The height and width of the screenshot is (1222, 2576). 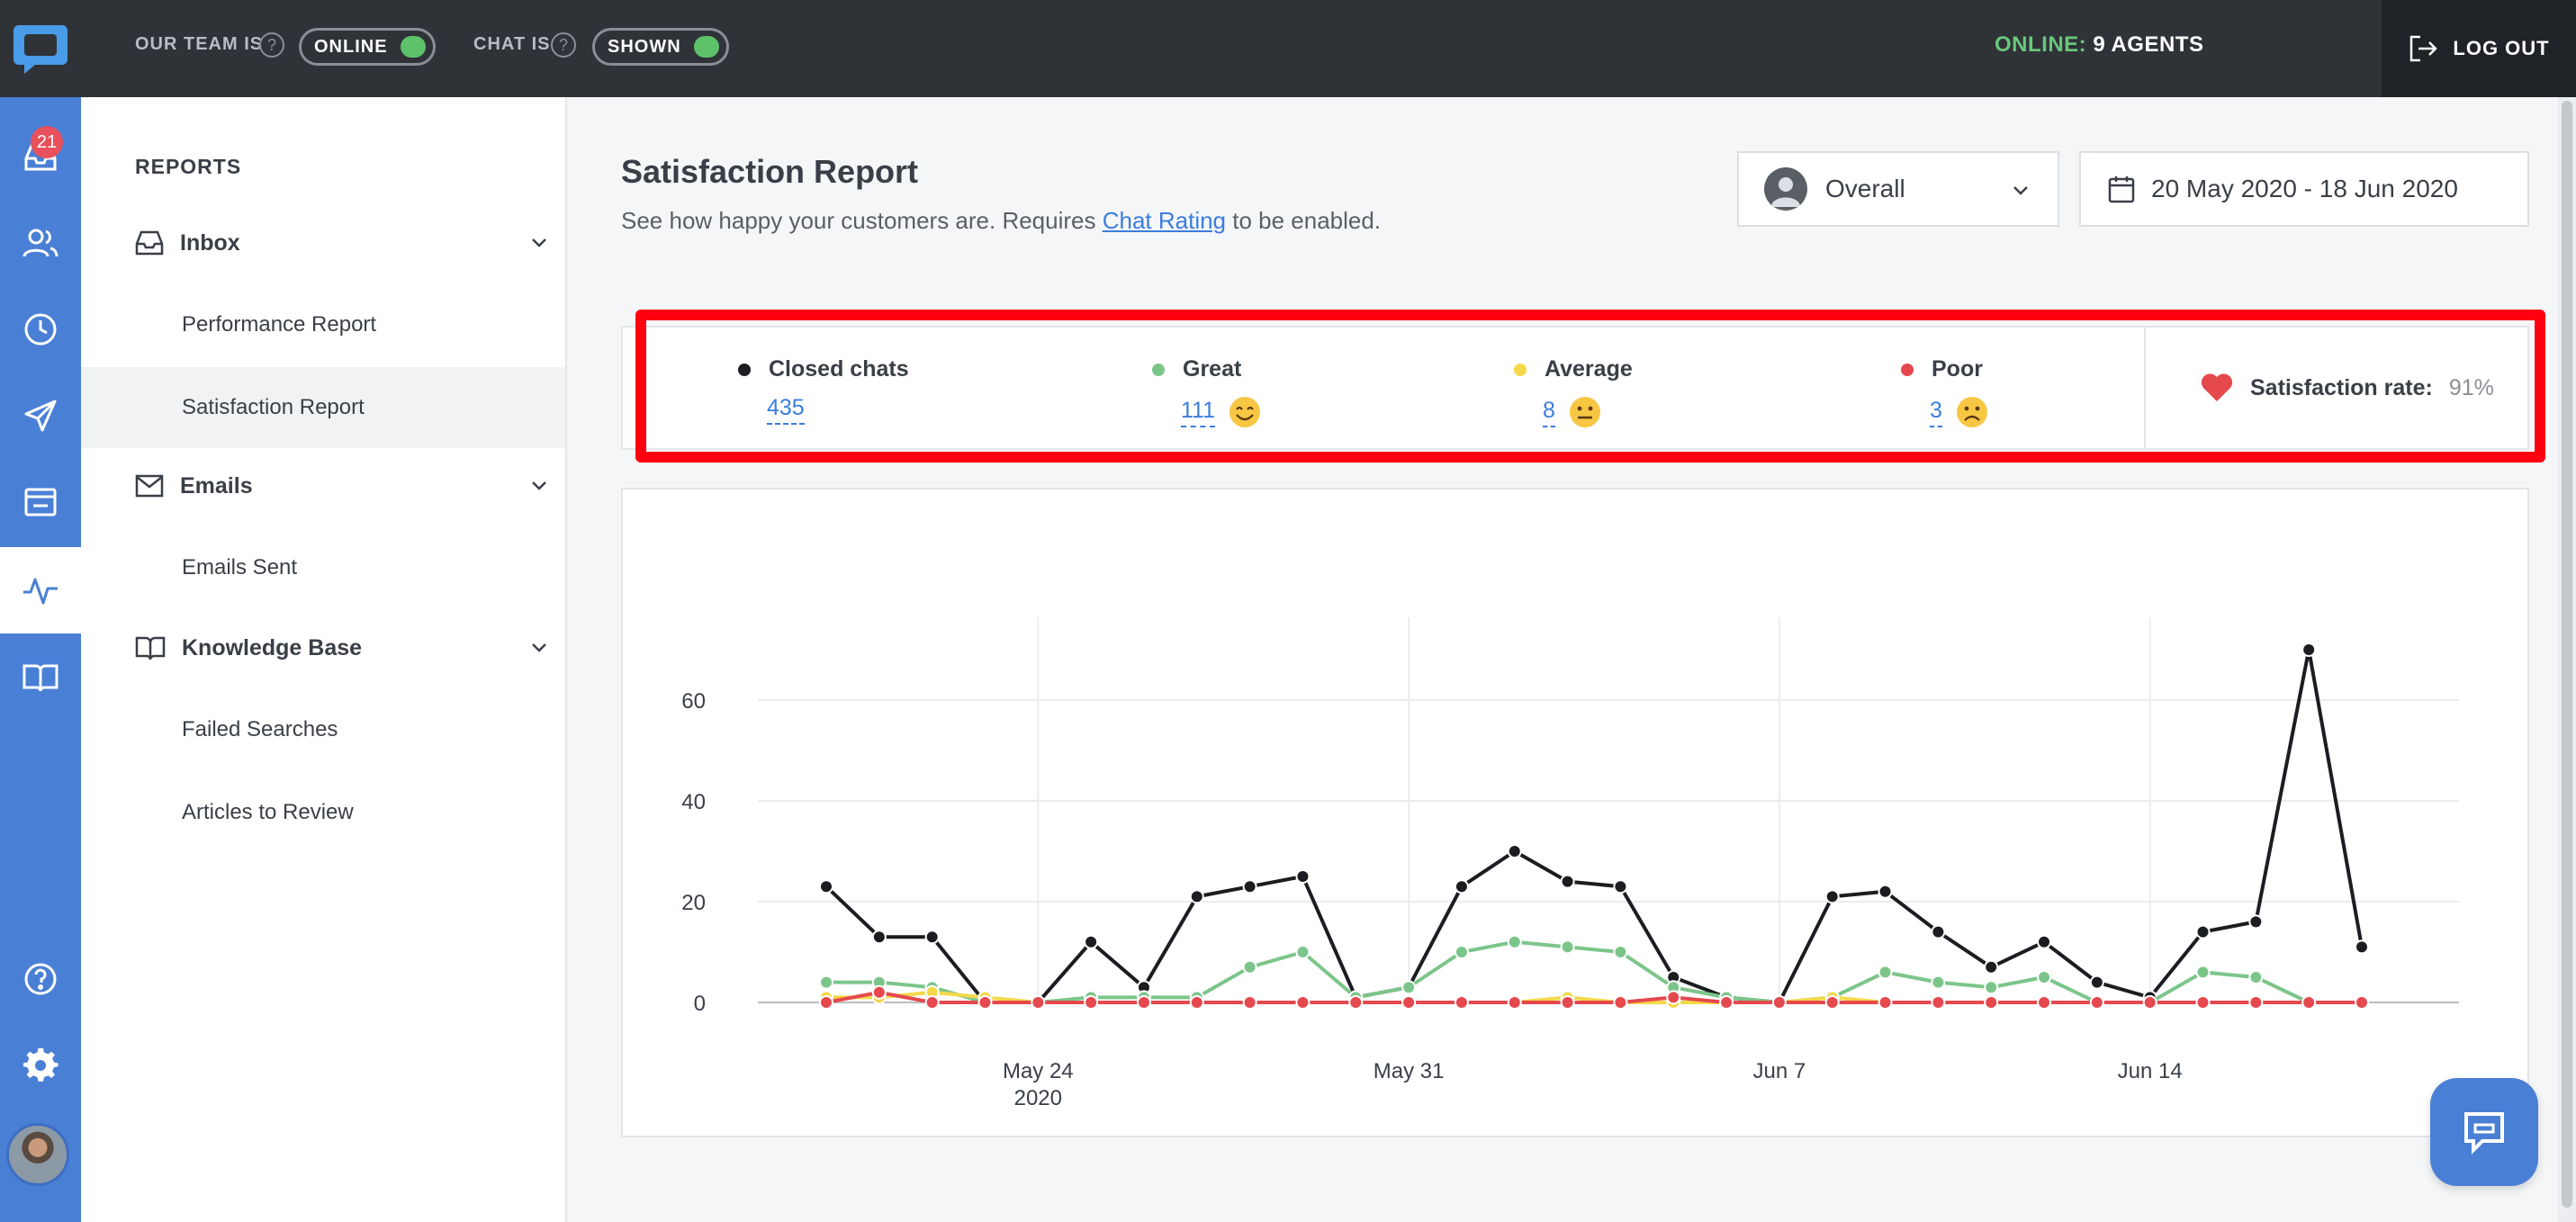 What do you see at coordinates (367, 47) in the screenshot?
I see `team-online-toggle: ONLINE` at bounding box center [367, 47].